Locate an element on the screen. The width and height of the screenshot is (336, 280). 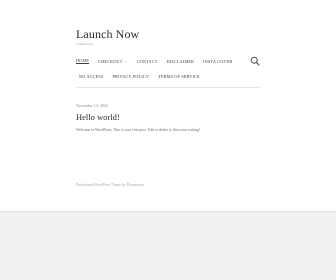
search-icon is located at coordinates (255, 61).